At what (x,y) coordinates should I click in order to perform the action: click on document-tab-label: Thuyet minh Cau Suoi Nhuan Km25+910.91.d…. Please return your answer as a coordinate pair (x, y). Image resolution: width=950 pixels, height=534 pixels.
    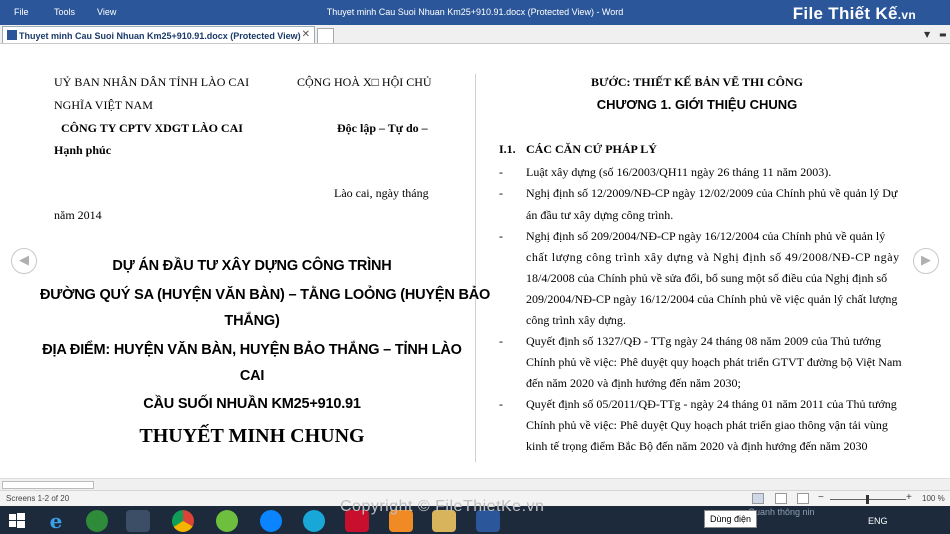
    Looking at the image, I should click on (160, 36).